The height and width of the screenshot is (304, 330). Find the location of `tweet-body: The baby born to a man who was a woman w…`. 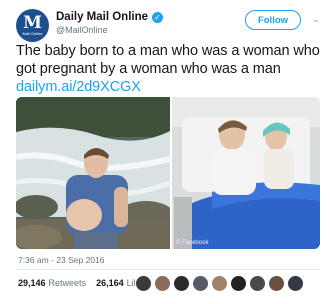

tweet-body: The baby born to a man who was a woman w… is located at coordinates (168, 60).